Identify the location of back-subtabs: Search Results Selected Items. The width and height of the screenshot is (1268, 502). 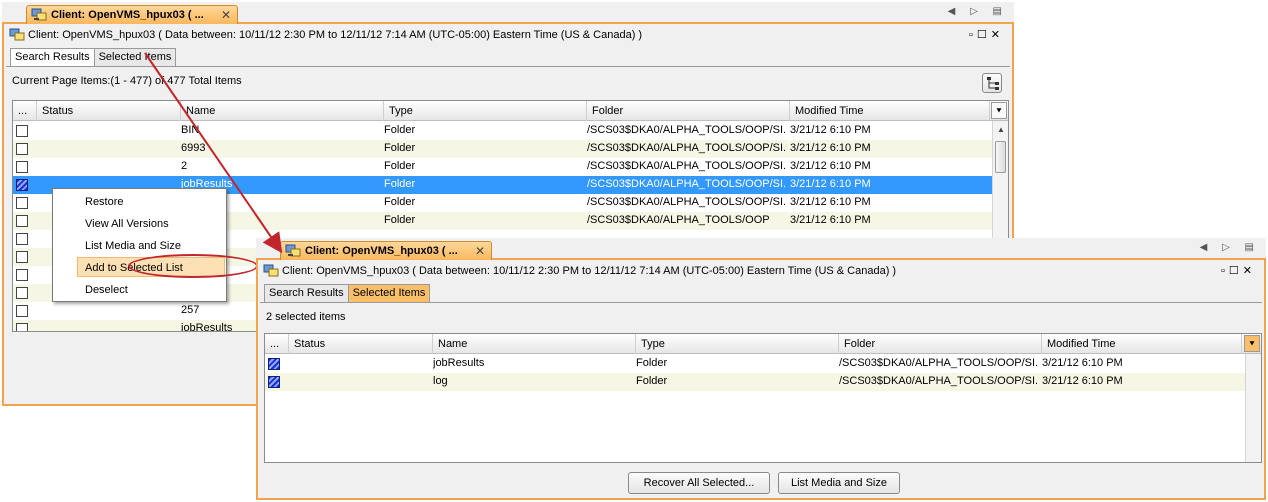
(93, 57).